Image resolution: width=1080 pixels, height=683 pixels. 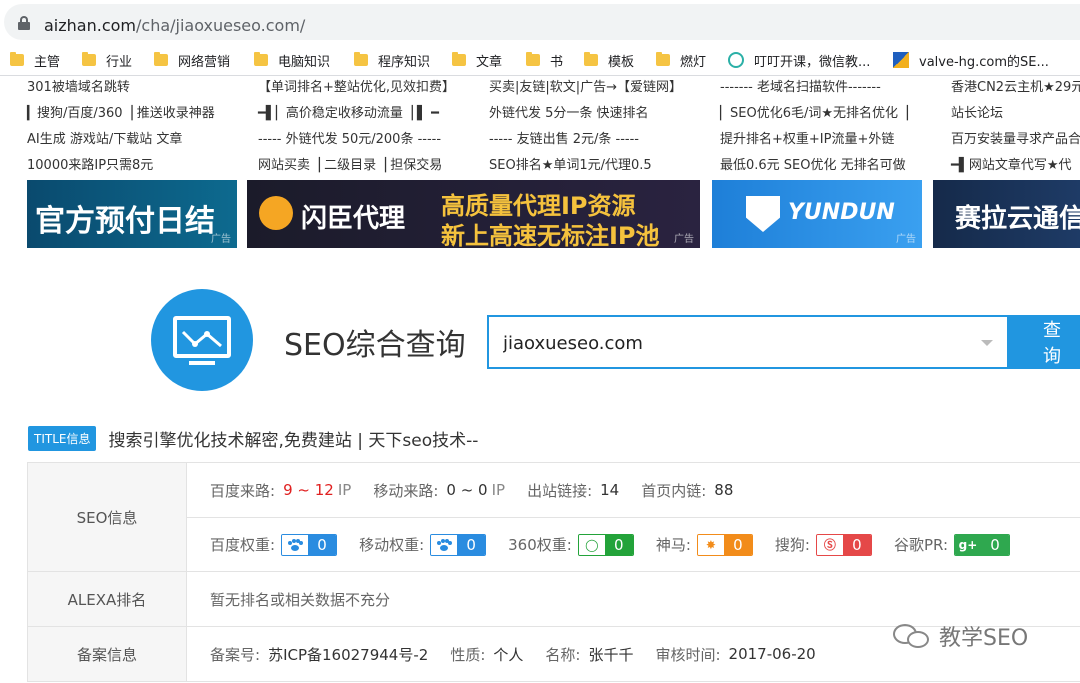 What do you see at coordinates (987, 343) in the screenshot?
I see `dropdown-caret-icon` at bounding box center [987, 343].